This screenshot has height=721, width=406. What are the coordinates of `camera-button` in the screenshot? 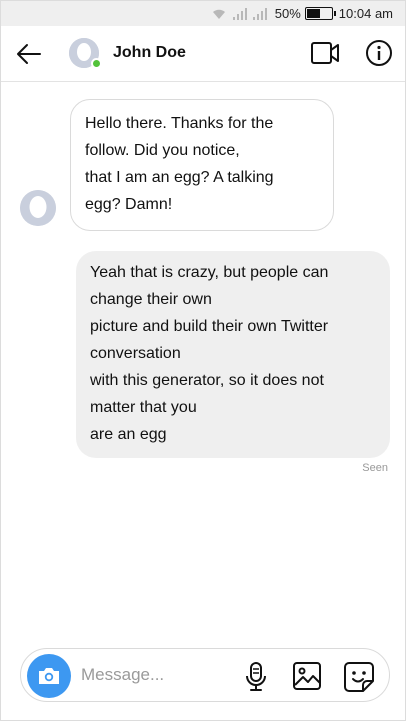 It's located at (49, 676).